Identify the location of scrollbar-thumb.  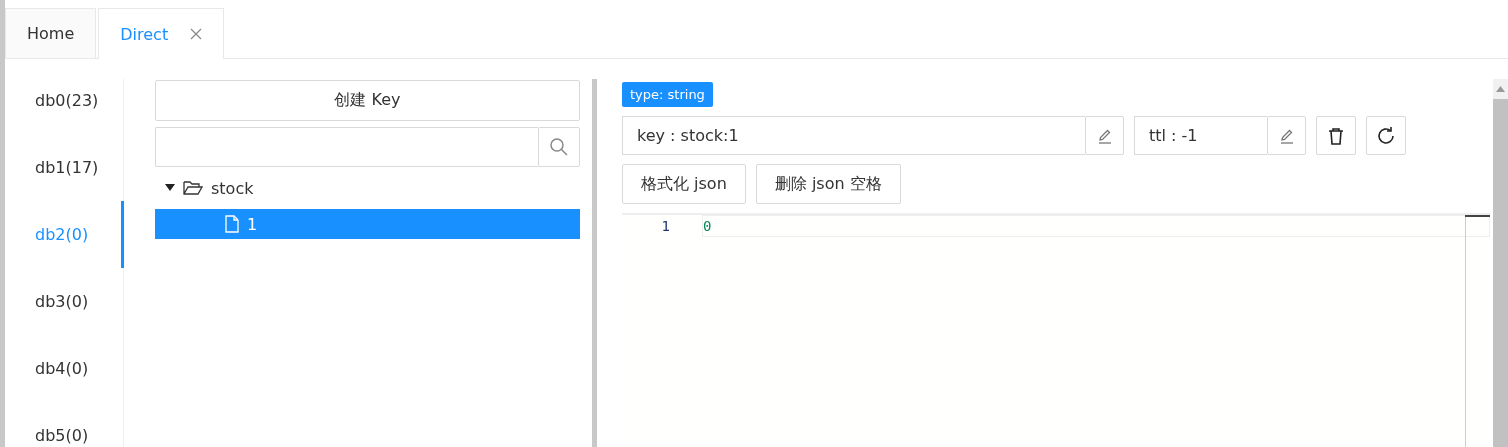
(1500, 273).